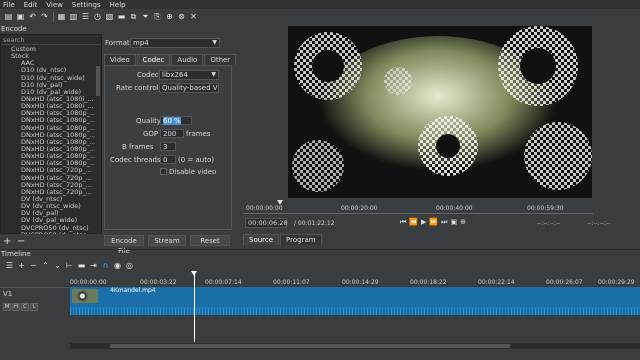 The height and width of the screenshot is (360, 640). Describe the element at coordinates (97, 16) in the screenshot. I see `history-icon: ◷` at that location.